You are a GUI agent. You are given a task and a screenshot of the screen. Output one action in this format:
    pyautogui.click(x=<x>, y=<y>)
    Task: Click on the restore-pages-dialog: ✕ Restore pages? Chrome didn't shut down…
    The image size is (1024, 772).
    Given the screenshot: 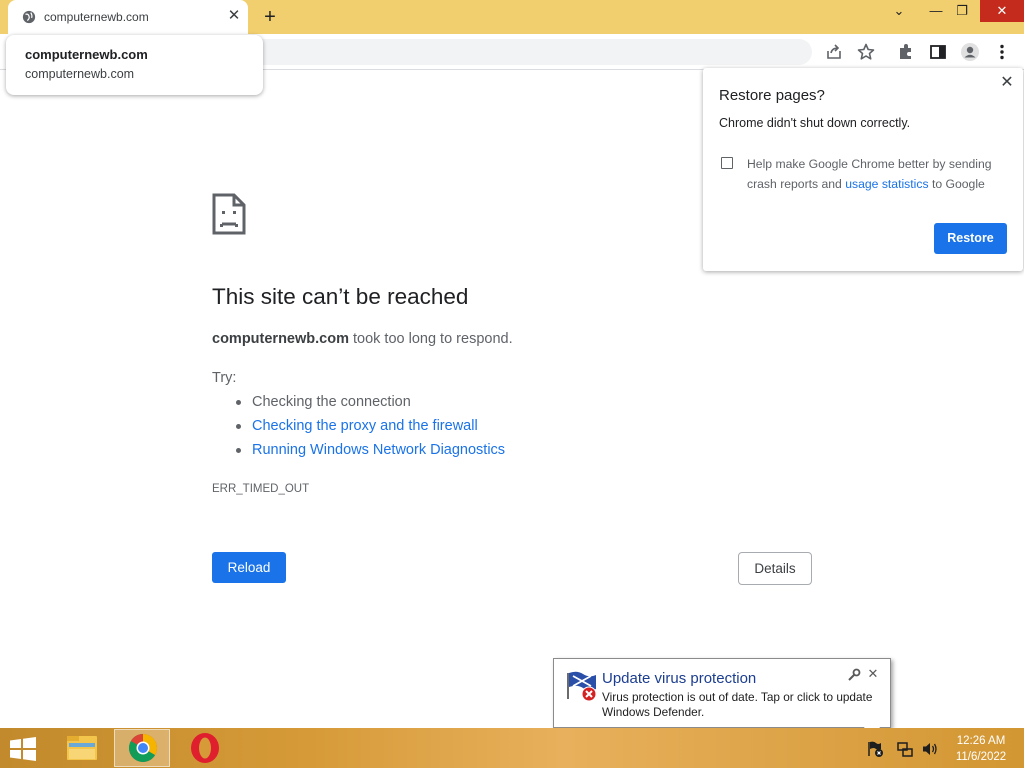 What is the action you would take?
    pyautogui.click(x=863, y=169)
    